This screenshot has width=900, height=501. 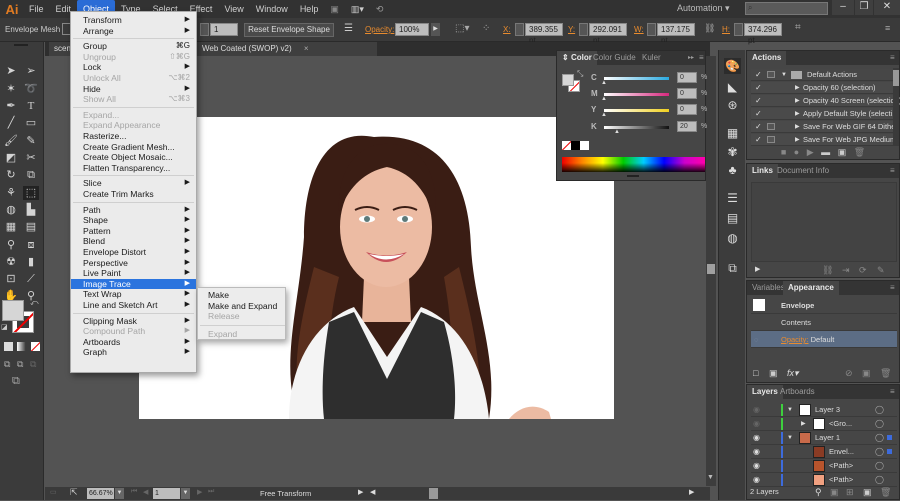 What do you see at coordinates (798, 27) in the screenshot?
I see `transform-icon: ⌗` at bounding box center [798, 27].